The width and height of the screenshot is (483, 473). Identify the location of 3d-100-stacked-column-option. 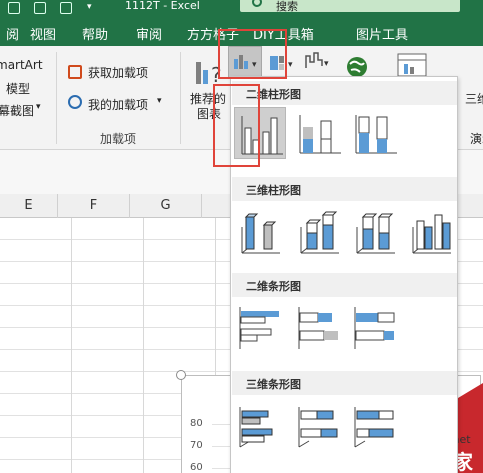
(375, 231).